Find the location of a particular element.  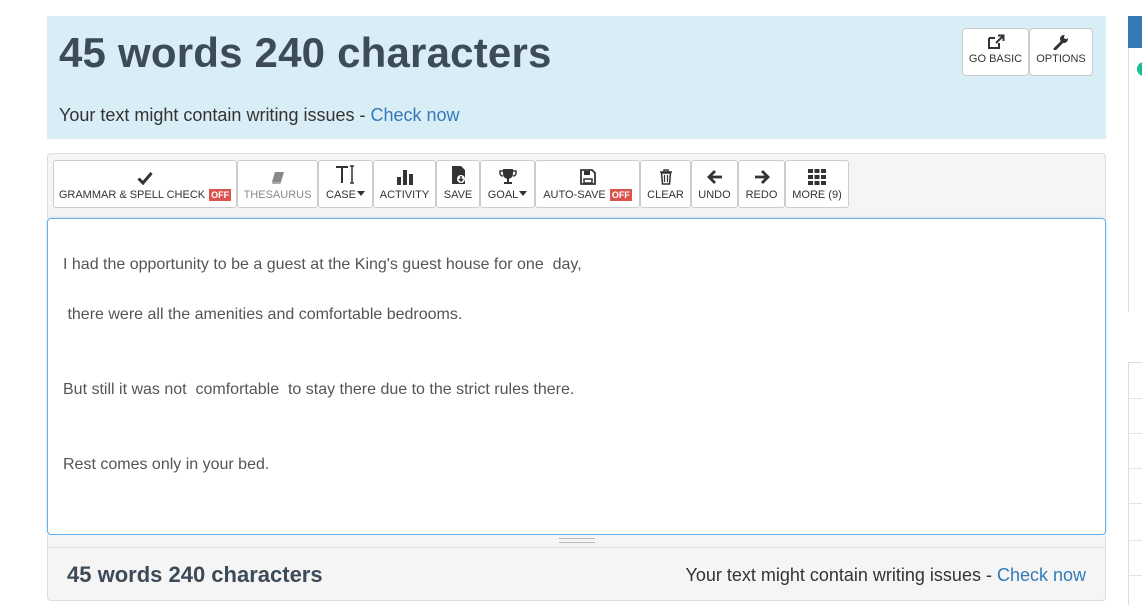

options-label: OPTIONS is located at coordinates (1061, 59).